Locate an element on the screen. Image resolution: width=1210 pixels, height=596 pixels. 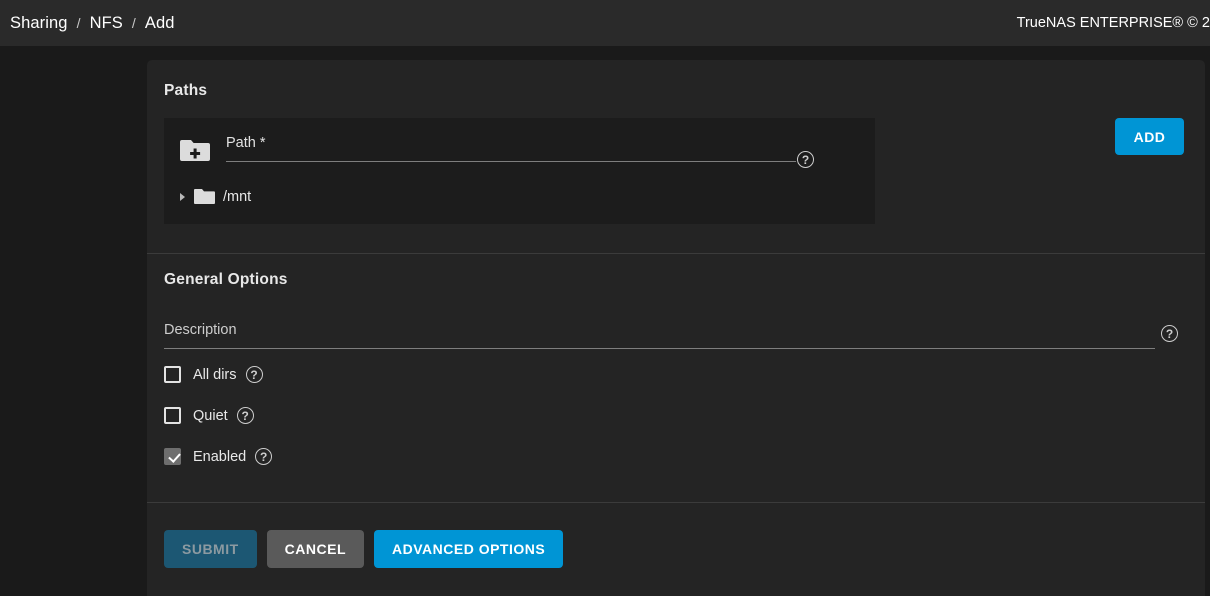
folder-icon is located at coordinates (204, 196).